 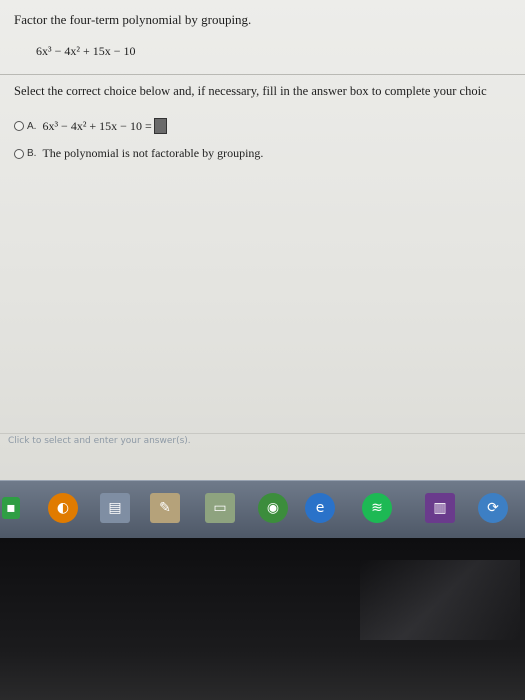 I want to click on browser-icon: ◐, so click(x=63, y=508).